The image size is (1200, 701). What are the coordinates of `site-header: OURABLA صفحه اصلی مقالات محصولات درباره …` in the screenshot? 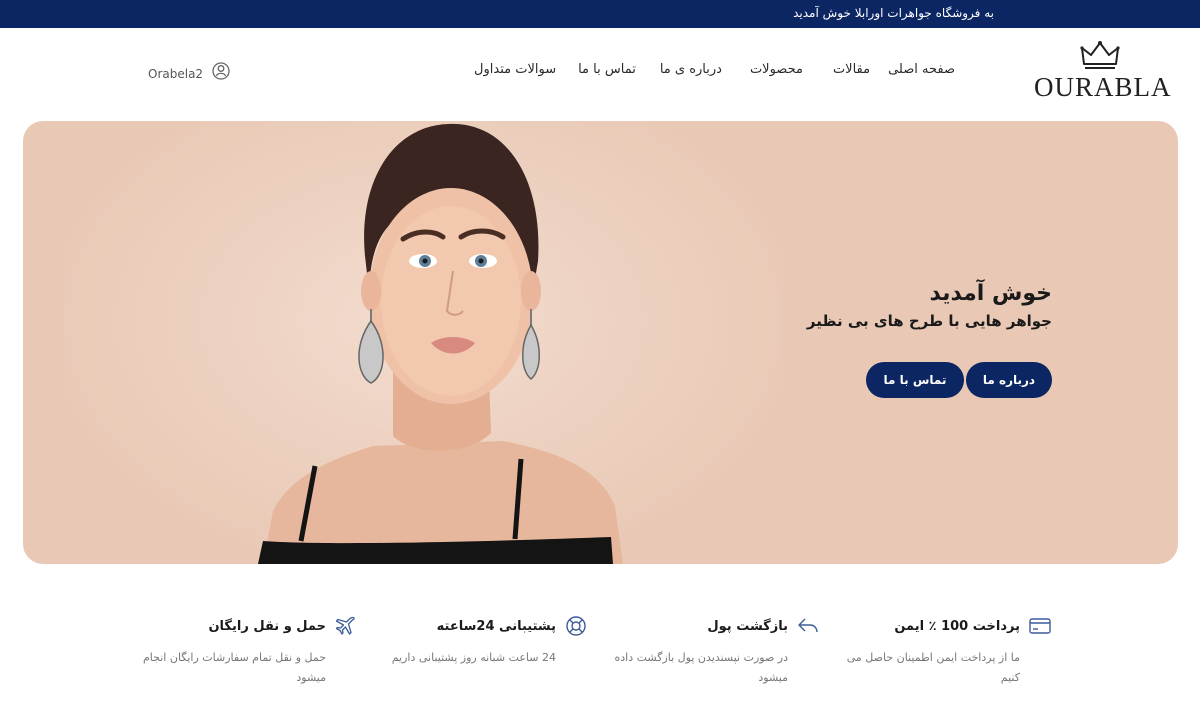 It's located at (600, 72).